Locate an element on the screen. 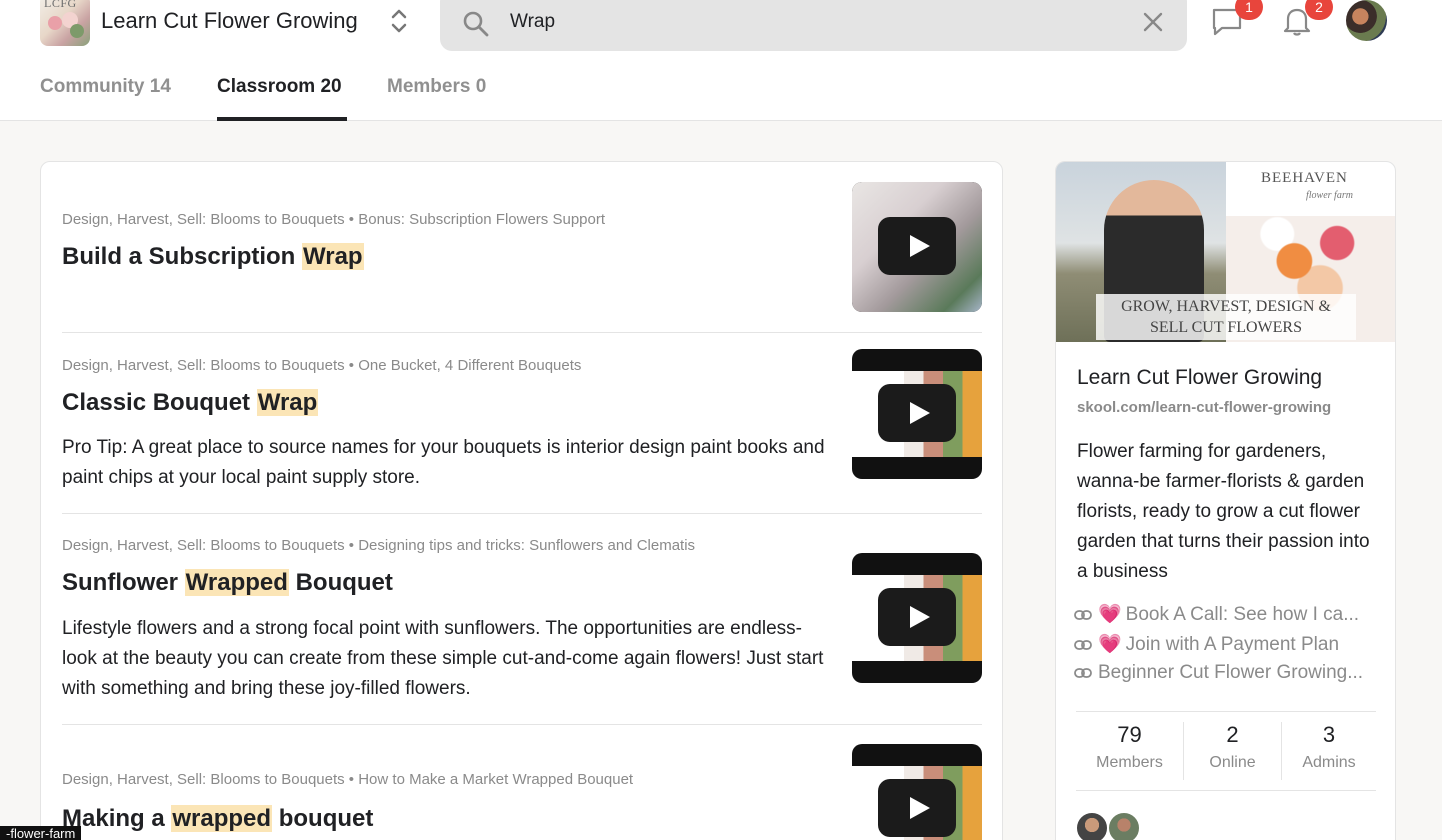 The image size is (1442, 840). clear-search-icon is located at coordinates (1153, 22).